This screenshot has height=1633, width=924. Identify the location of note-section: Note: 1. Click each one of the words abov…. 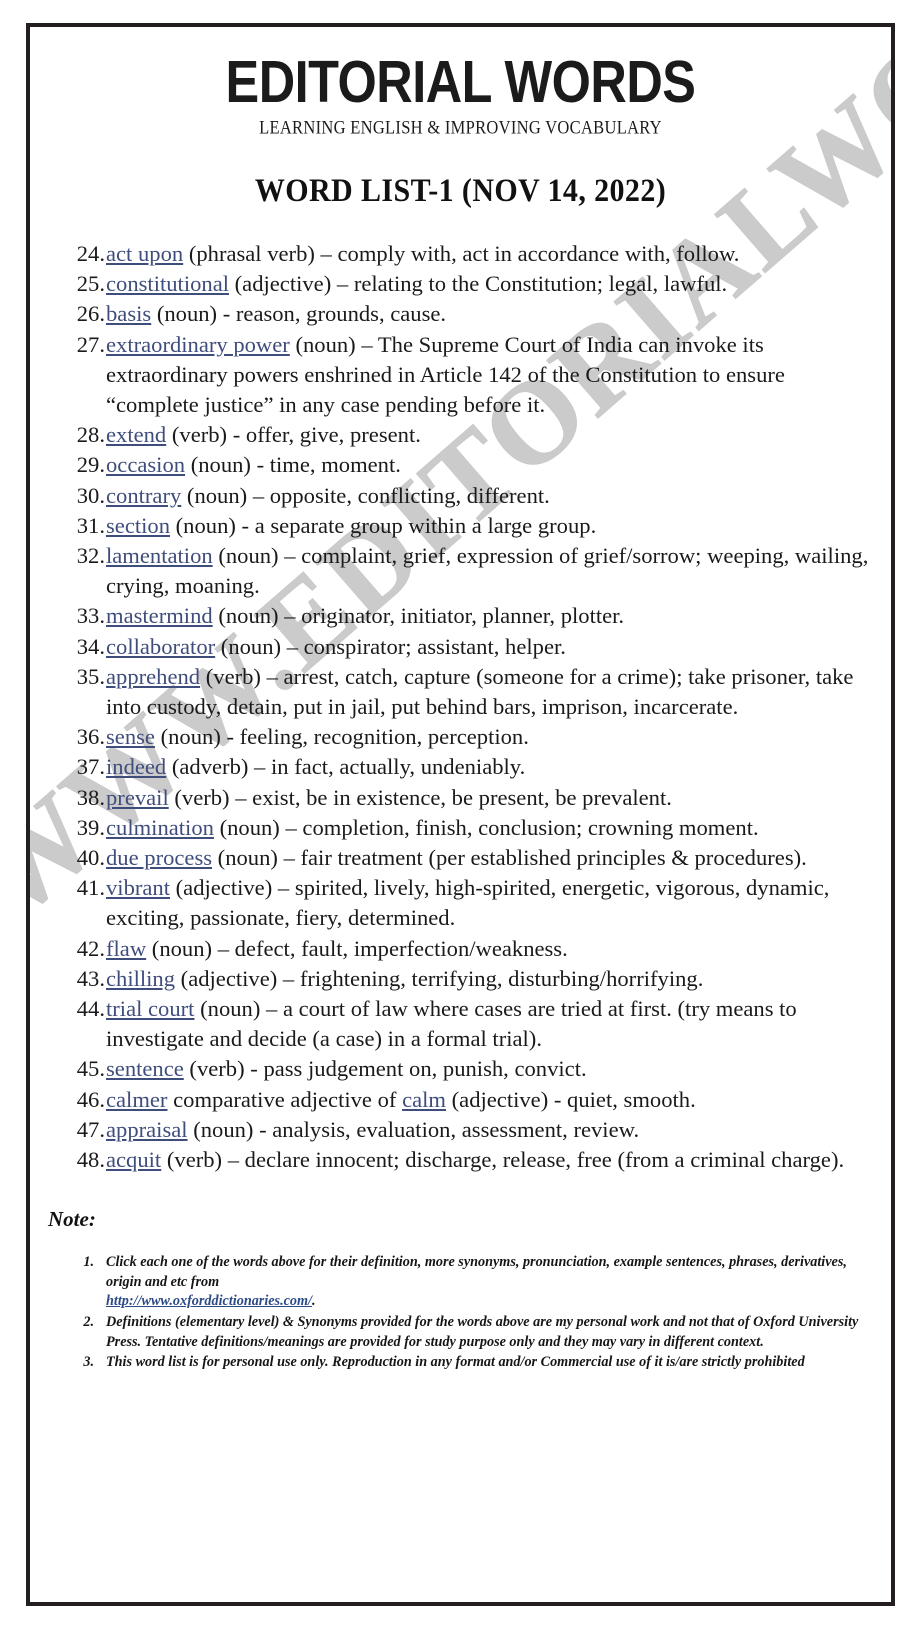
(465, 1290).